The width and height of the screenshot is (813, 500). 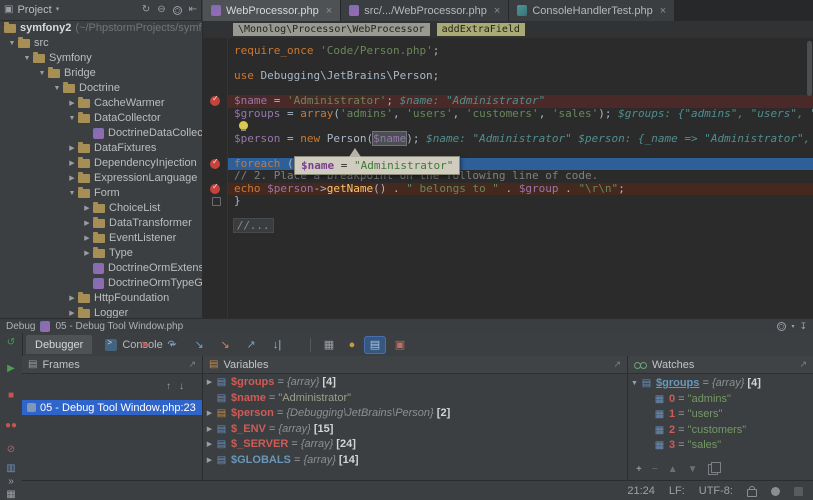 What do you see at coordinates (803, 326) in the screenshot?
I see `hide-debug-window-icon: ↧` at bounding box center [803, 326].